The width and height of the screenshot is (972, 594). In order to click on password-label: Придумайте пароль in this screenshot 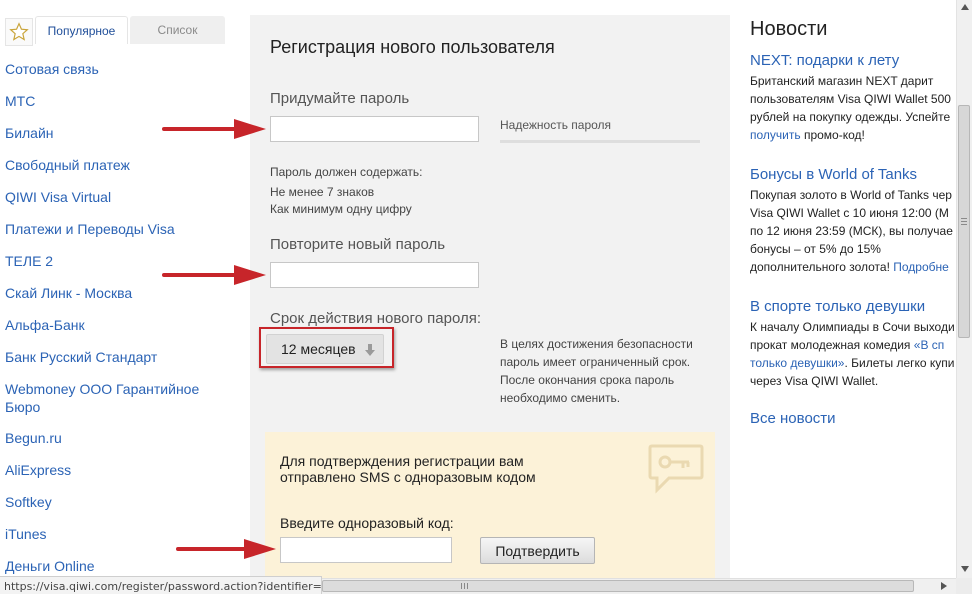, I will do `click(340, 98)`.